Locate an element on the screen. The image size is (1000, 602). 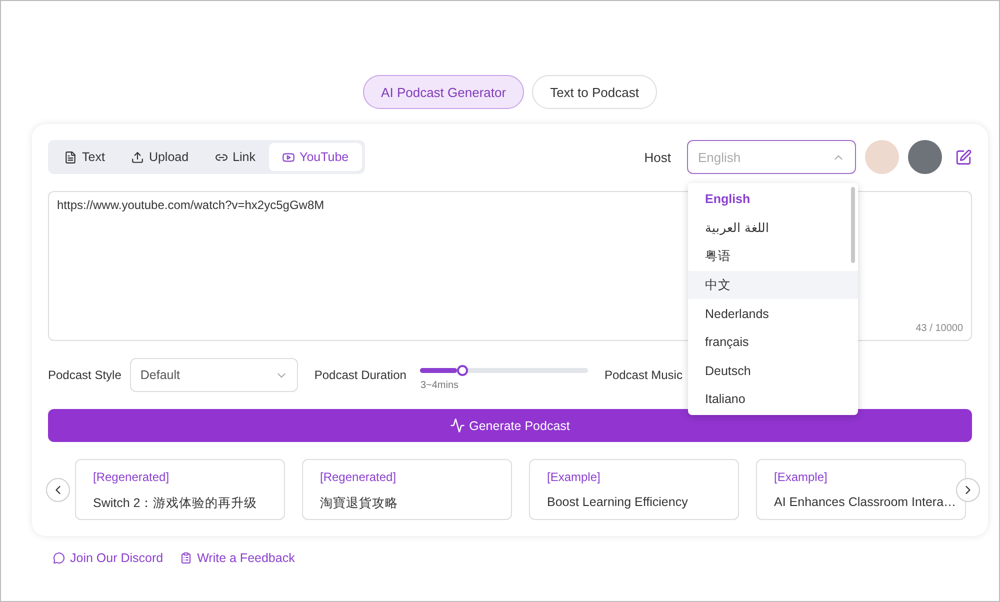
url-text: https://www.youtube.com/watch?v=hx2yc5gGw8M is located at coordinates (190, 205).